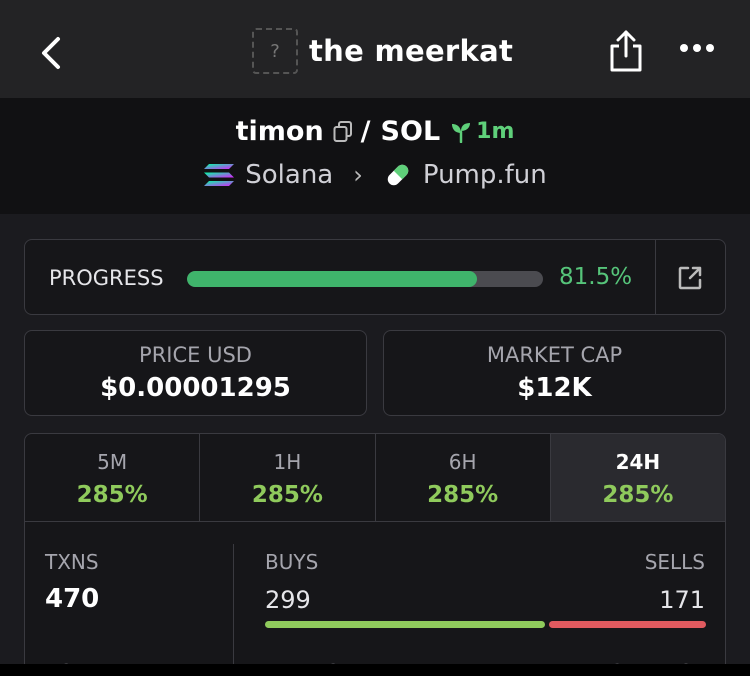 Image resolution: width=750 pixels, height=676 pixels. I want to click on buy-sell-ratio-bar, so click(485, 624).